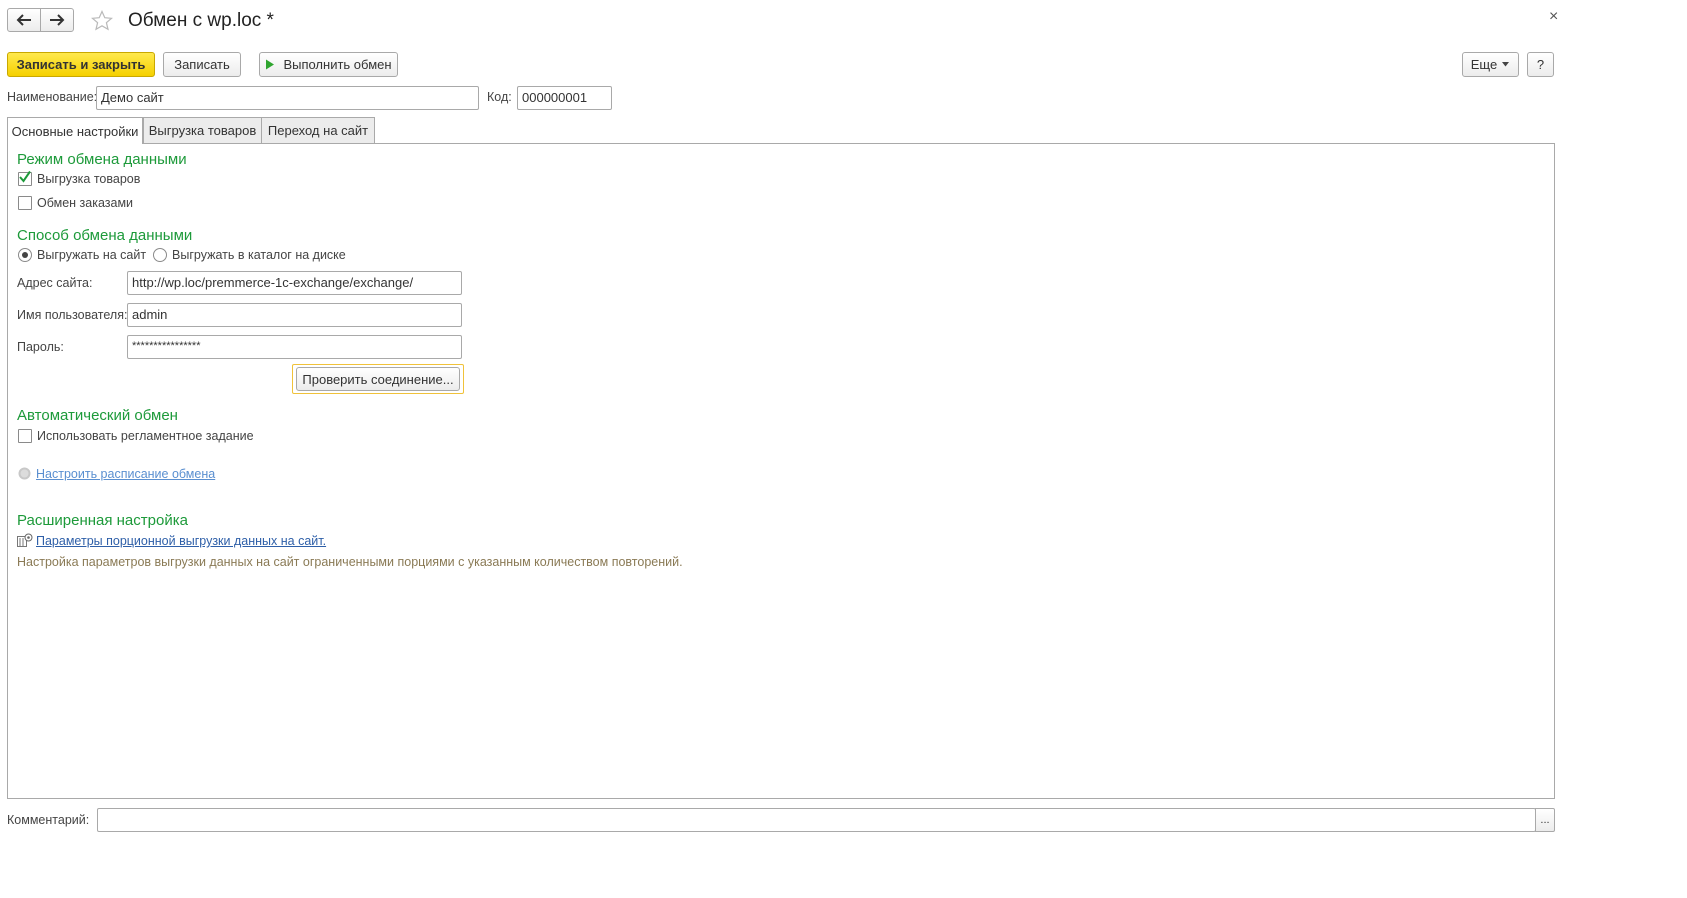  What do you see at coordinates (1484, 64) in the screenshot?
I see `more-label: Еще` at bounding box center [1484, 64].